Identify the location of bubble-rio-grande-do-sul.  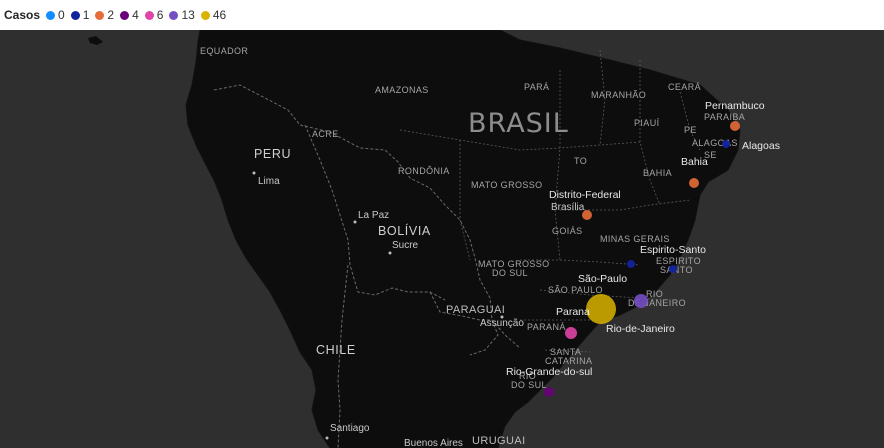
(549, 392).